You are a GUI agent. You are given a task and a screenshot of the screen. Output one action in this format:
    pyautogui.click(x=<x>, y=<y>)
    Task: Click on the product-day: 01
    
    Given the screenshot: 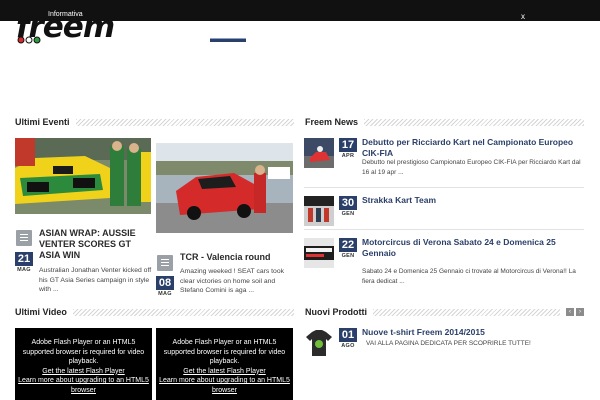 What is the action you would take?
    pyautogui.click(x=348, y=335)
    